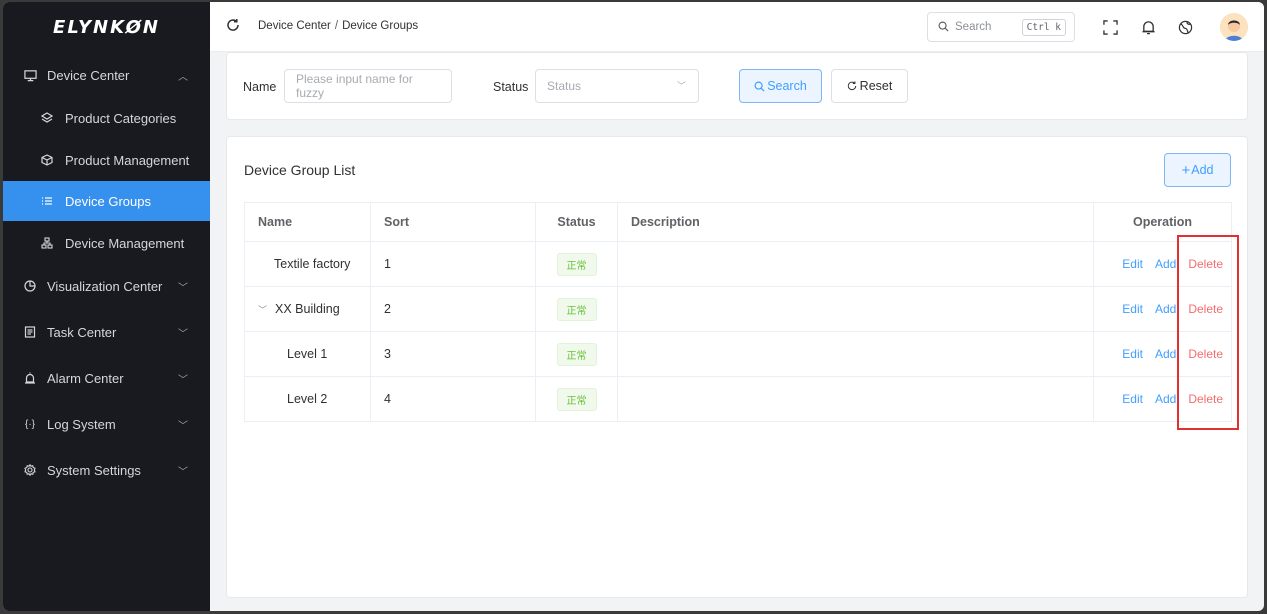 Image resolution: width=1267 pixels, height=614 pixels. What do you see at coordinates (47, 201) in the screenshot?
I see `list-icon` at bounding box center [47, 201].